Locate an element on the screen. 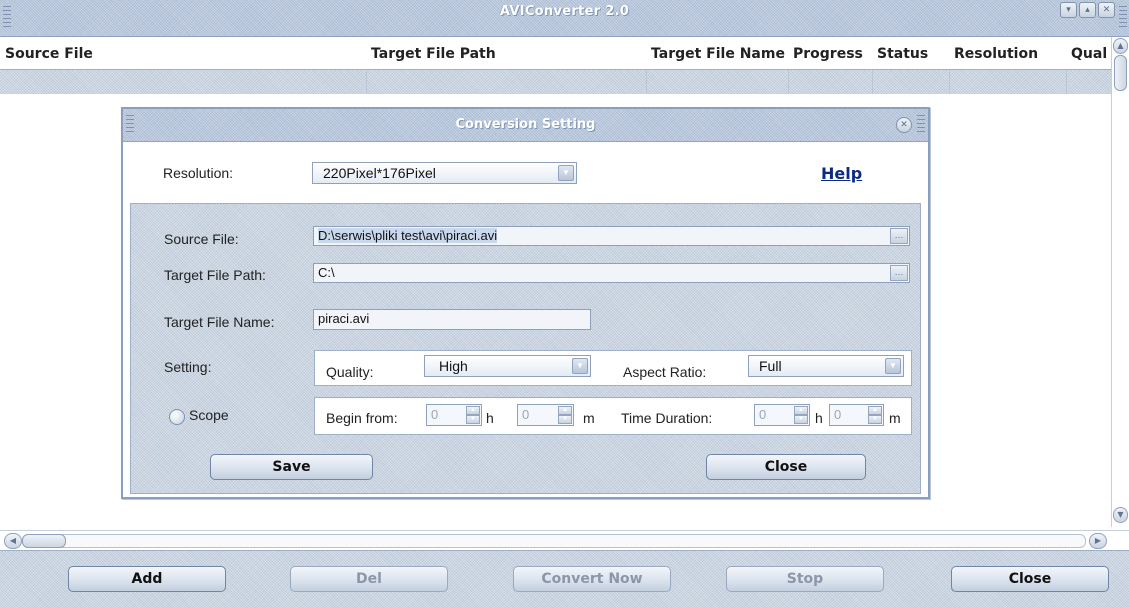  close-icon: ✕ is located at coordinates (1106, 10).